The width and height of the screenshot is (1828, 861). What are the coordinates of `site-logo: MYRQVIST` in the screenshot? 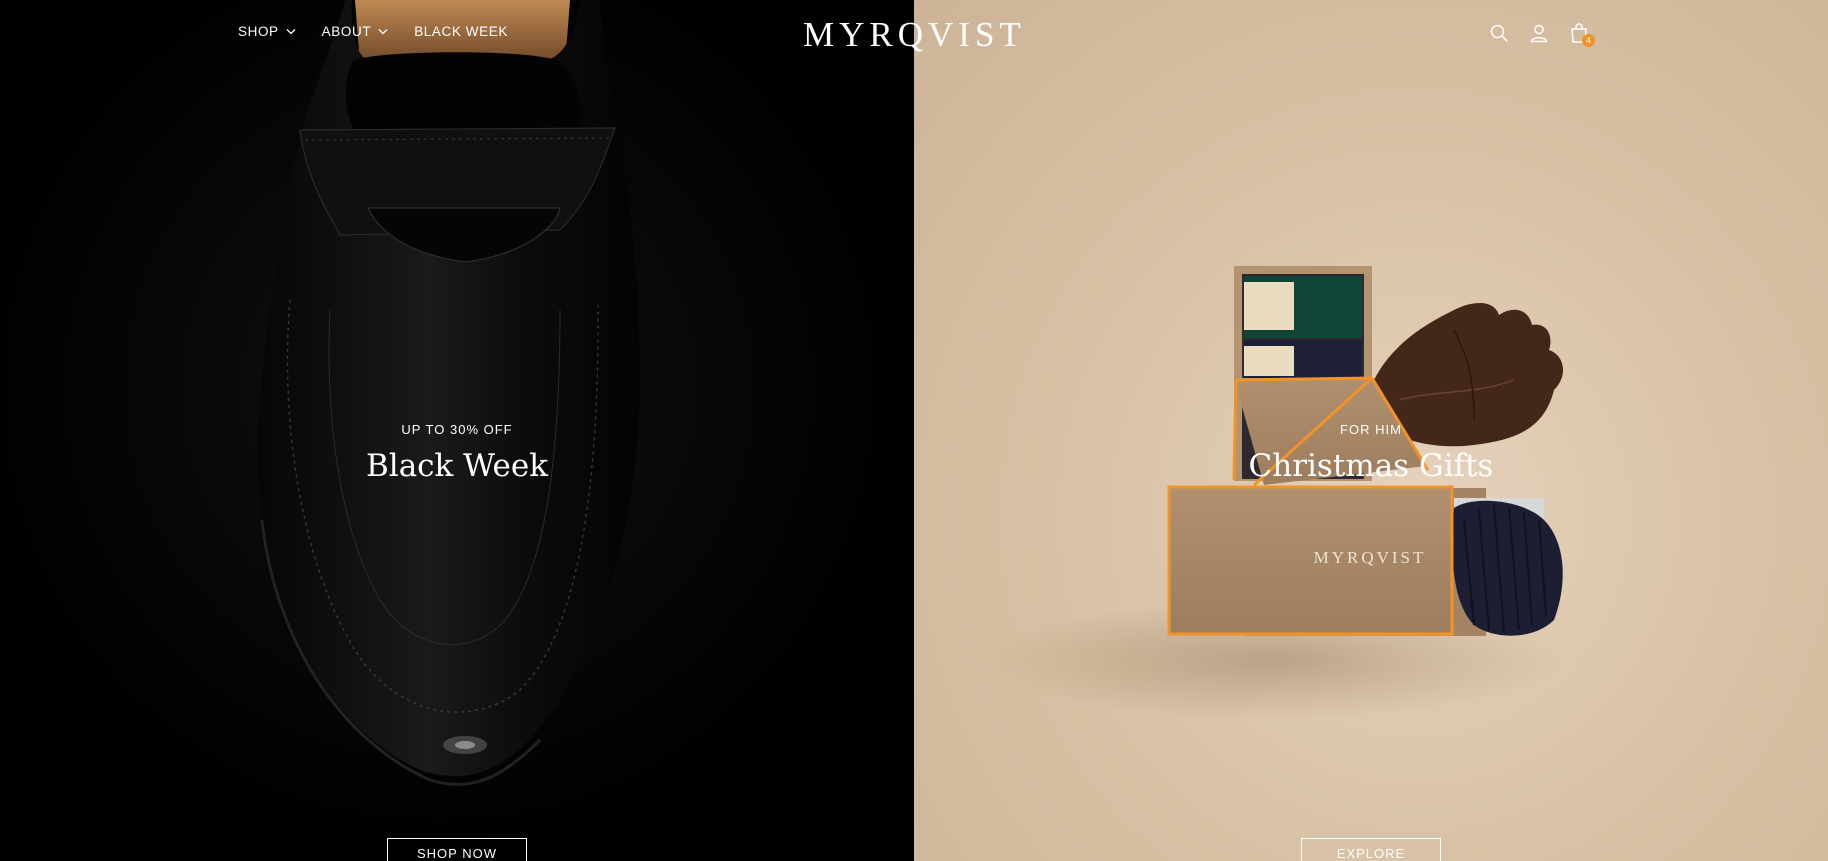 It's located at (914, 35).